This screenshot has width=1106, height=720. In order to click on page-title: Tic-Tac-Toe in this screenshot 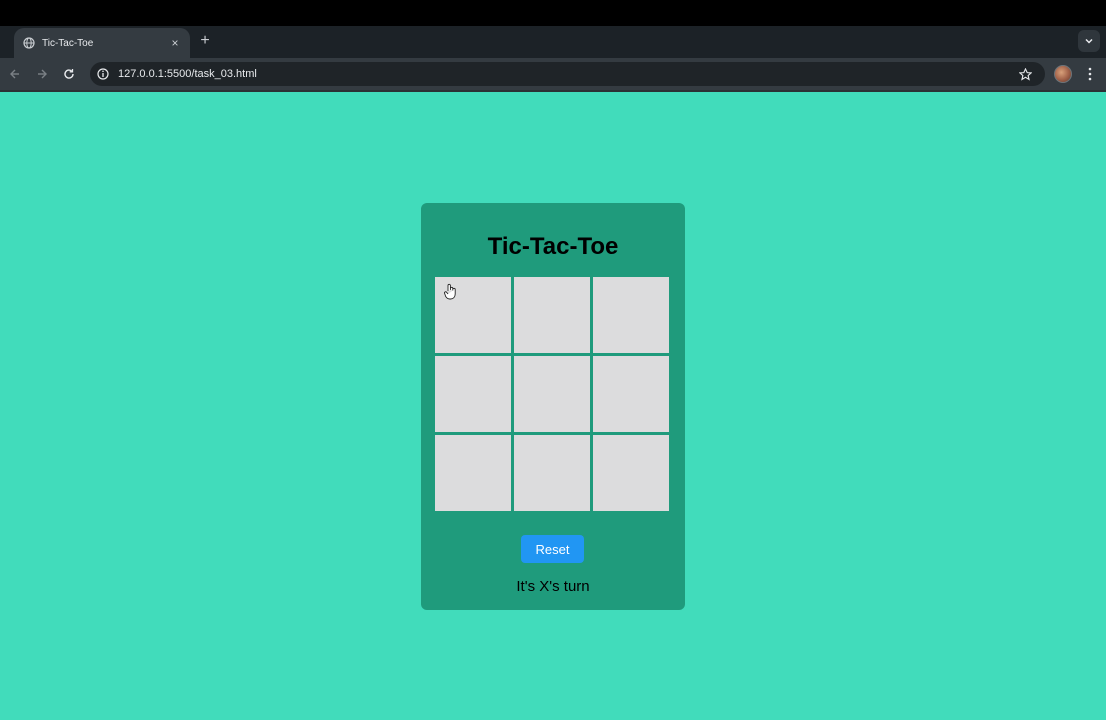, I will do `click(553, 246)`.